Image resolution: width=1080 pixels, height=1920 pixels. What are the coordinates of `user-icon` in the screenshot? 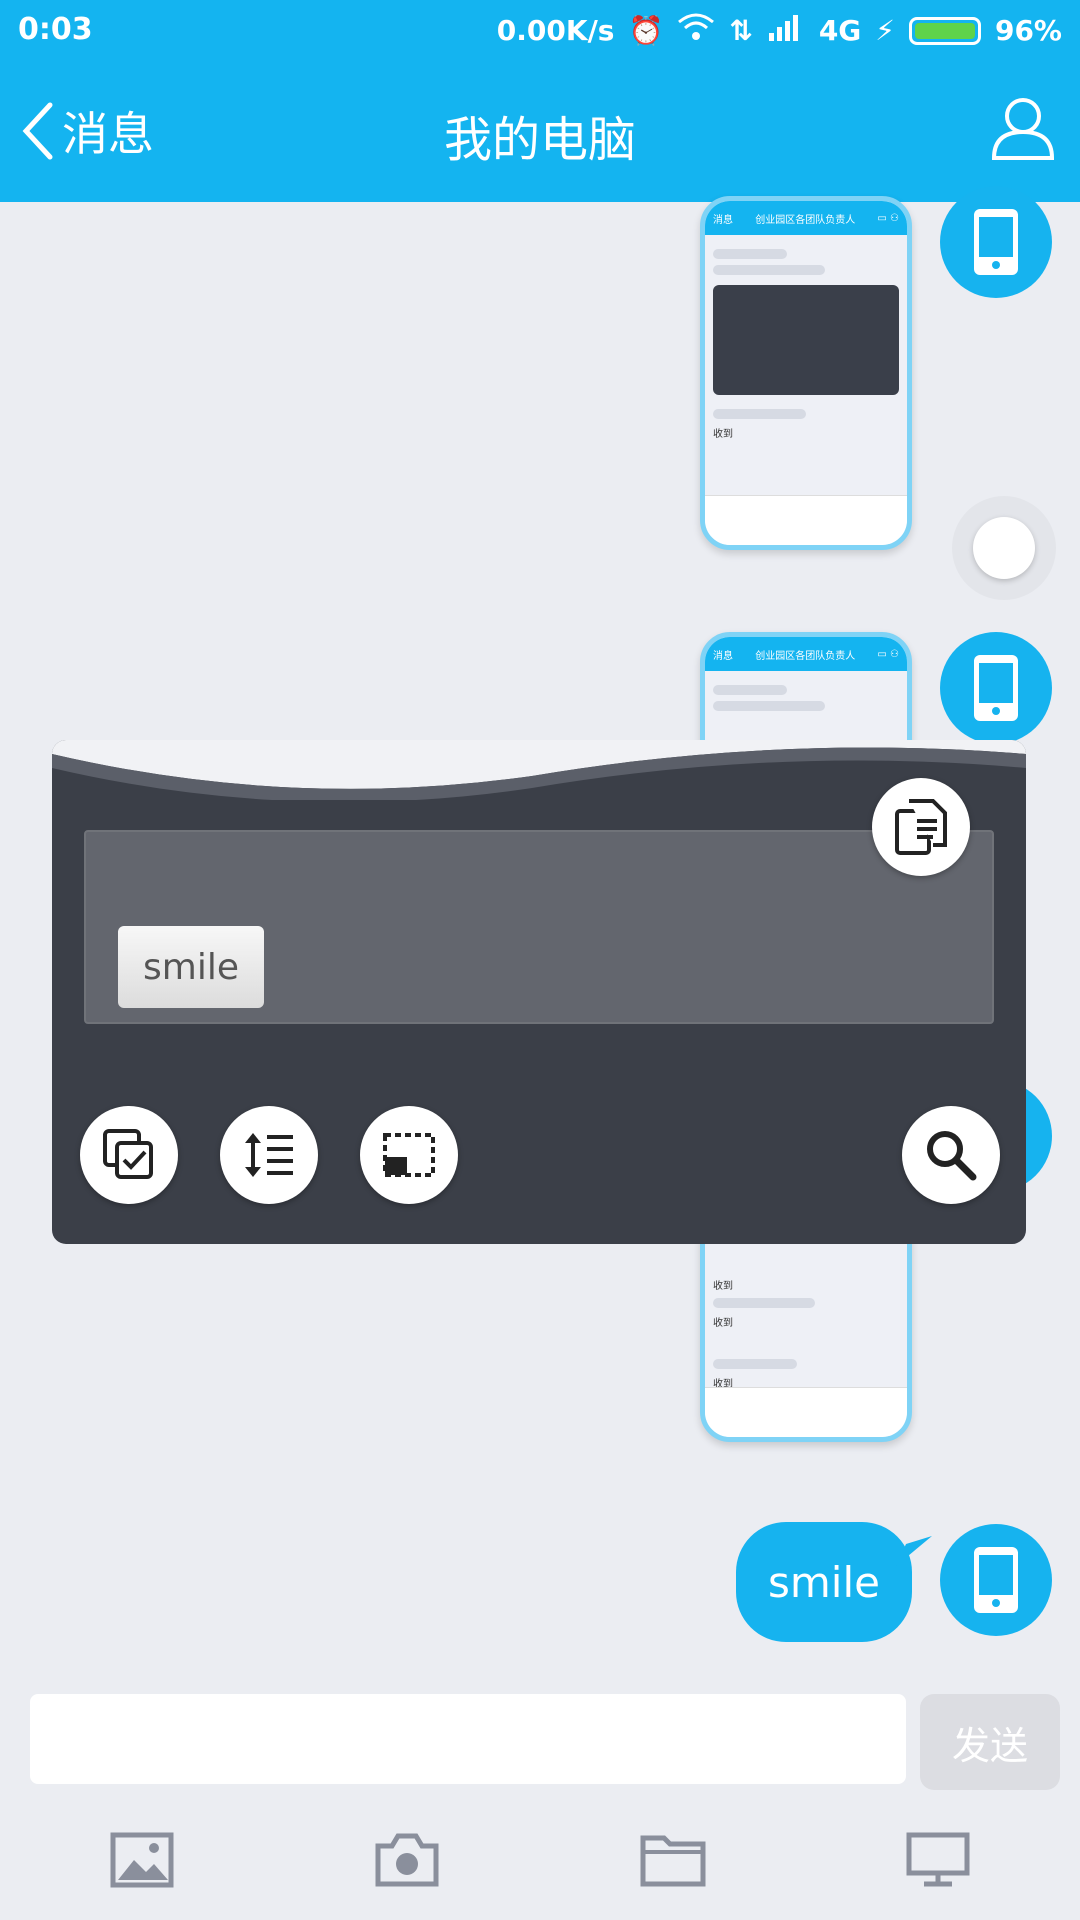 It's located at (1023, 129).